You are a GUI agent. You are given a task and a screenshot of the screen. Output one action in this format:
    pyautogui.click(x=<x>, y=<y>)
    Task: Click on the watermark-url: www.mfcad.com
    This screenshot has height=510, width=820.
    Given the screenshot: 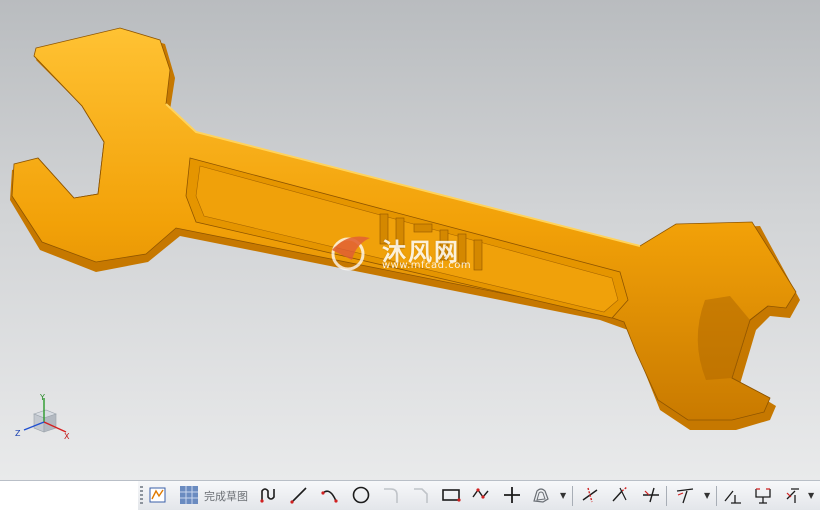 What is the action you would take?
    pyautogui.click(x=427, y=265)
    